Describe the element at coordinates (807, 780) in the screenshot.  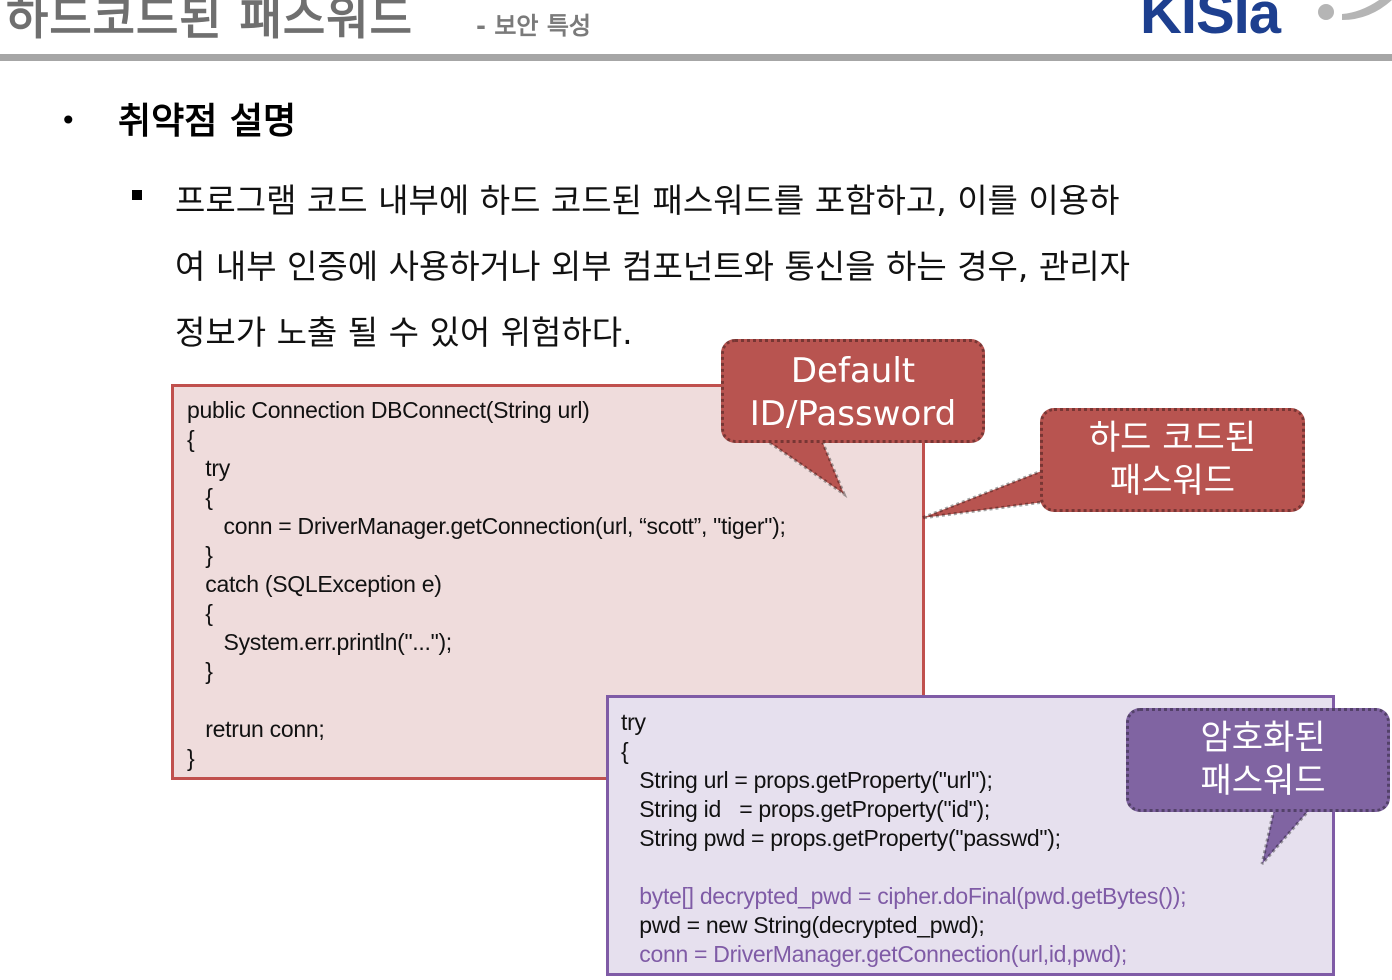
I see `code-line: String url = props.getProperty("url");` at that location.